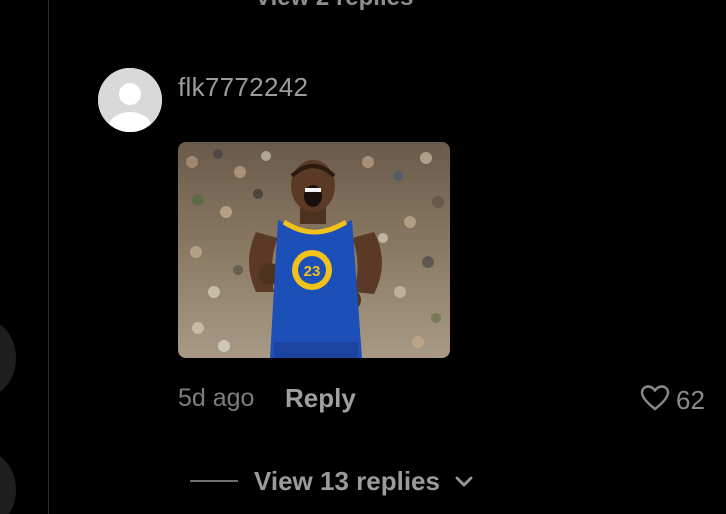 The image size is (726, 514). Describe the element at coordinates (320, 398) in the screenshot. I see `reply-button: Reply` at that location.